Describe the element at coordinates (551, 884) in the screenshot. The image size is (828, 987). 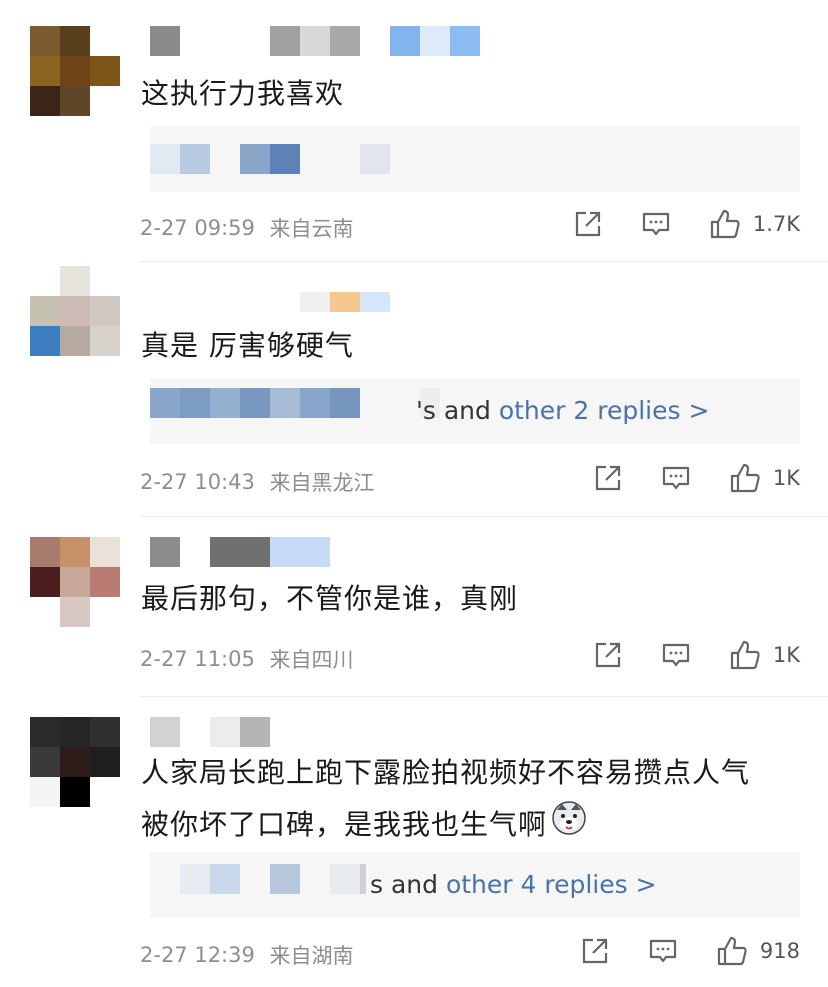
I see `more-replies-link: other 4 replies >` at that location.